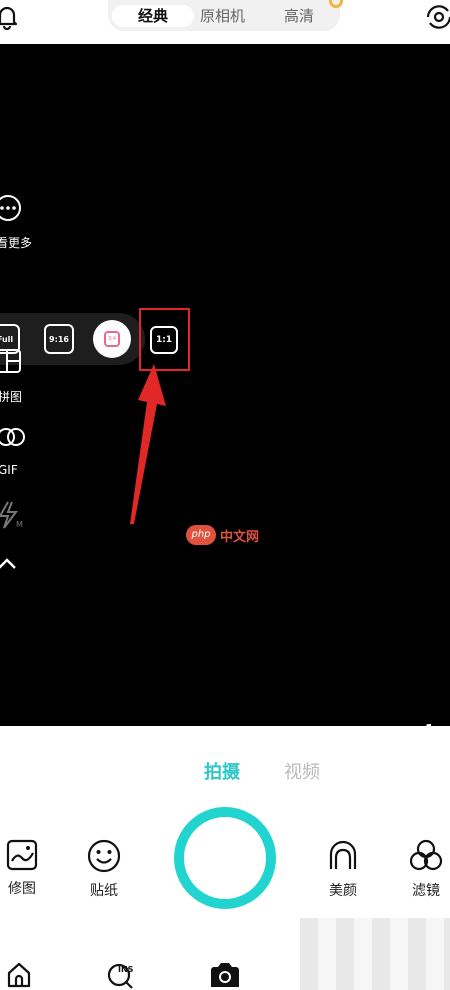 Image resolution: width=450 pixels, height=990 pixels. What do you see at coordinates (225, 975) in the screenshot?
I see `camera-icon` at bounding box center [225, 975].